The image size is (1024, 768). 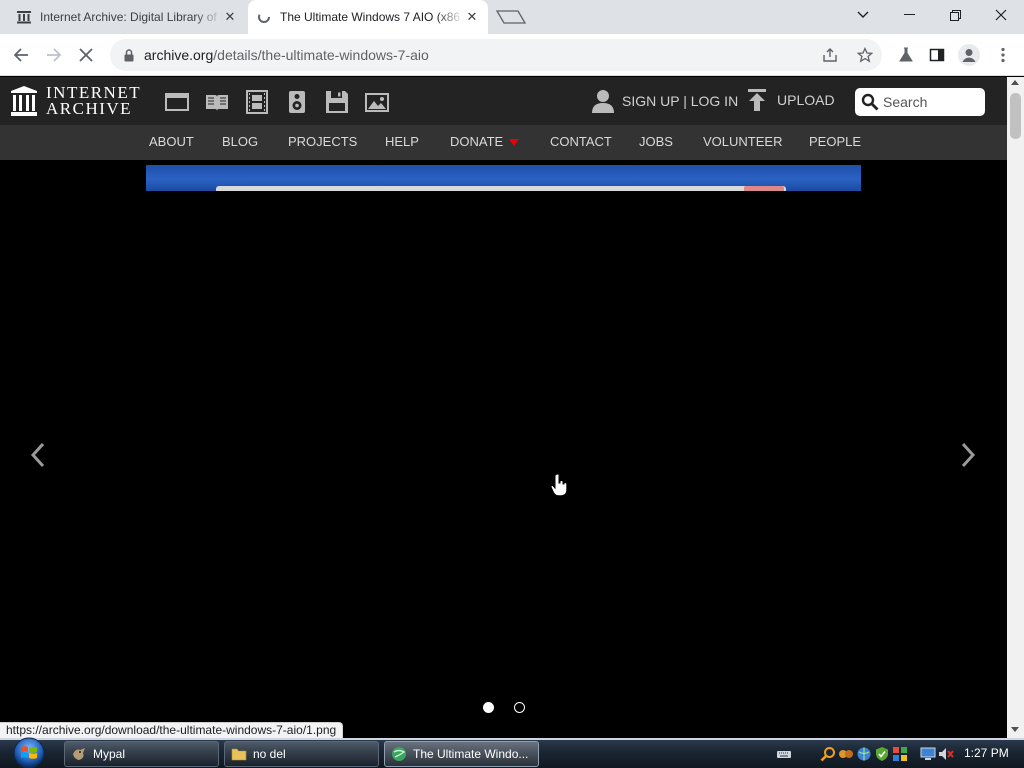 What do you see at coordinates (503, 101) in the screenshot?
I see `site-header: INTERNET ARCHIVE SIGN UP | LOG IN UPLOAD` at bounding box center [503, 101].